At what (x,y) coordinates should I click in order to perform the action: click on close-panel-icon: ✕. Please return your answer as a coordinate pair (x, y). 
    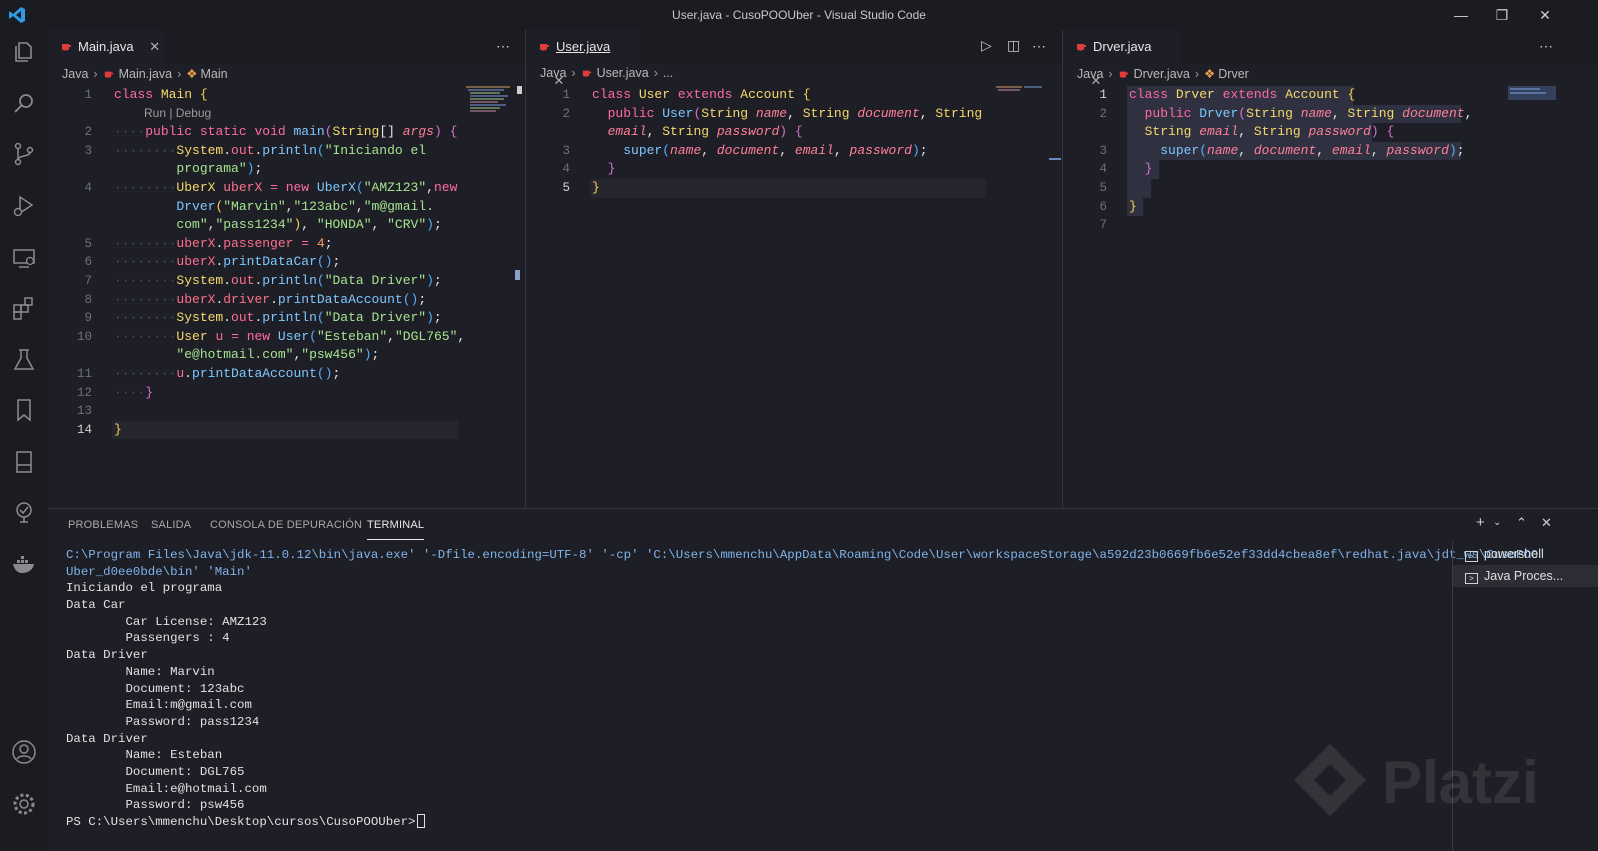
    Looking at the image, I should click on (1546, 523).